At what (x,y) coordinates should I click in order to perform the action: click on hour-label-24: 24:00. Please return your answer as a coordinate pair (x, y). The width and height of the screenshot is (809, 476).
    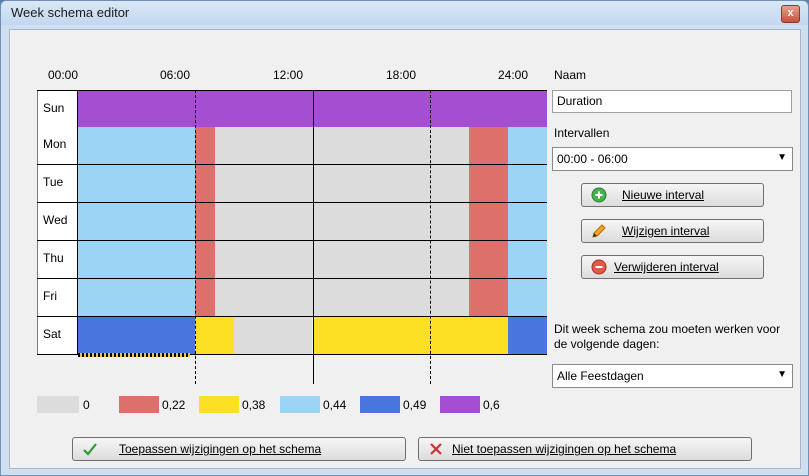
    Looking at the image, I should click on (513, 75).